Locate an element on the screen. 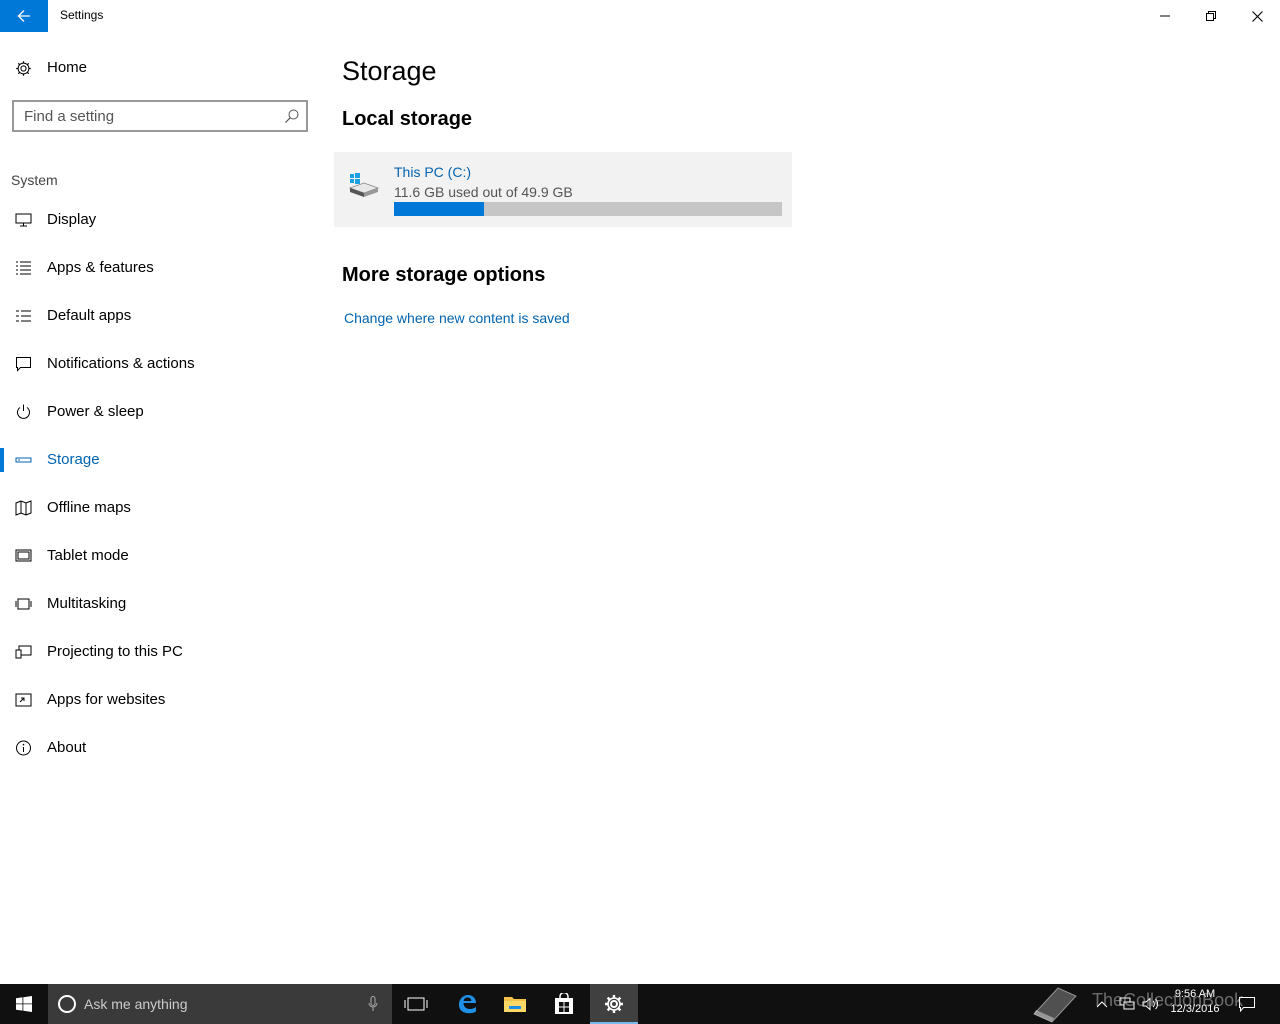  store-icon is located at coordinates (564, 1003).